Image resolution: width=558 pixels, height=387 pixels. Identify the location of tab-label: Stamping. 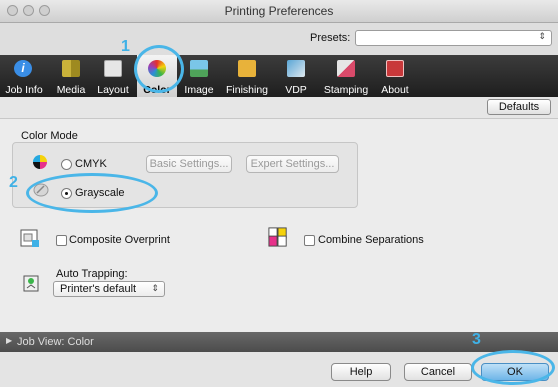
(346, 90).